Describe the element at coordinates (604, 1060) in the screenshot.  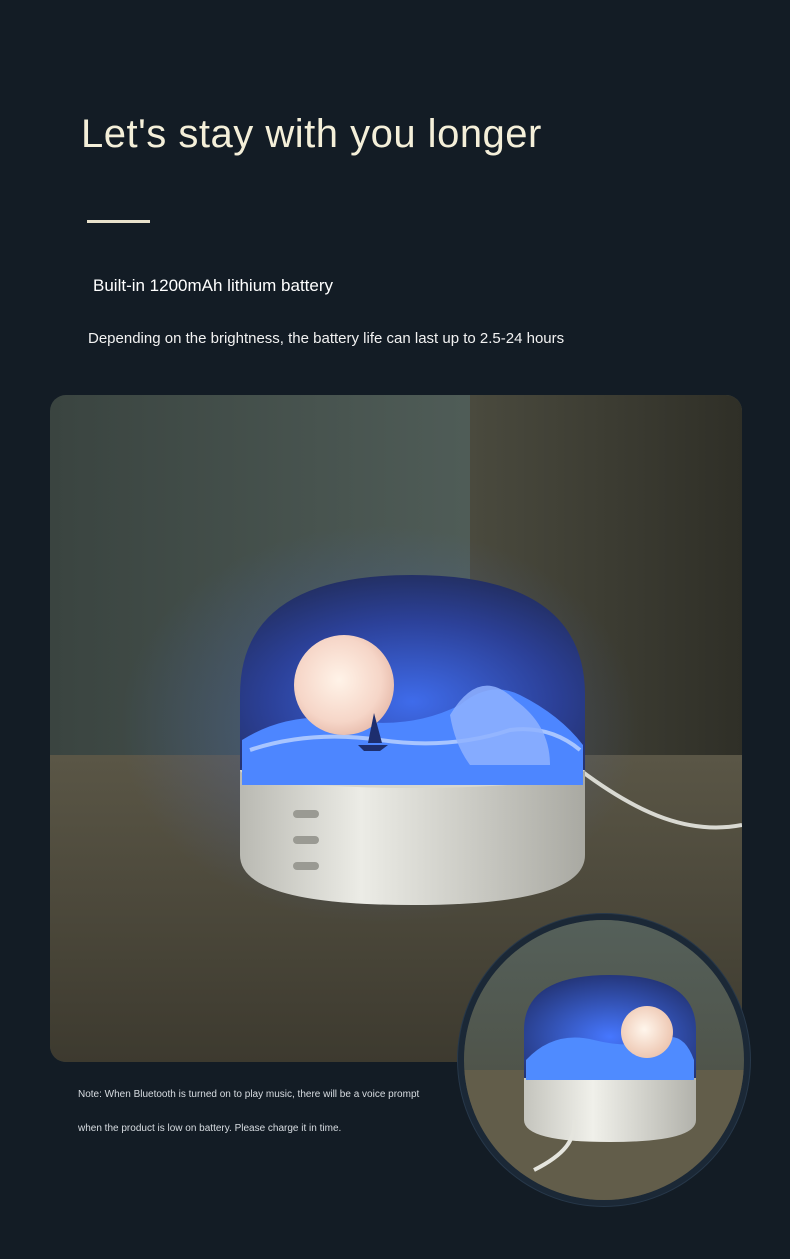
I see `inset-product-image` at that location.